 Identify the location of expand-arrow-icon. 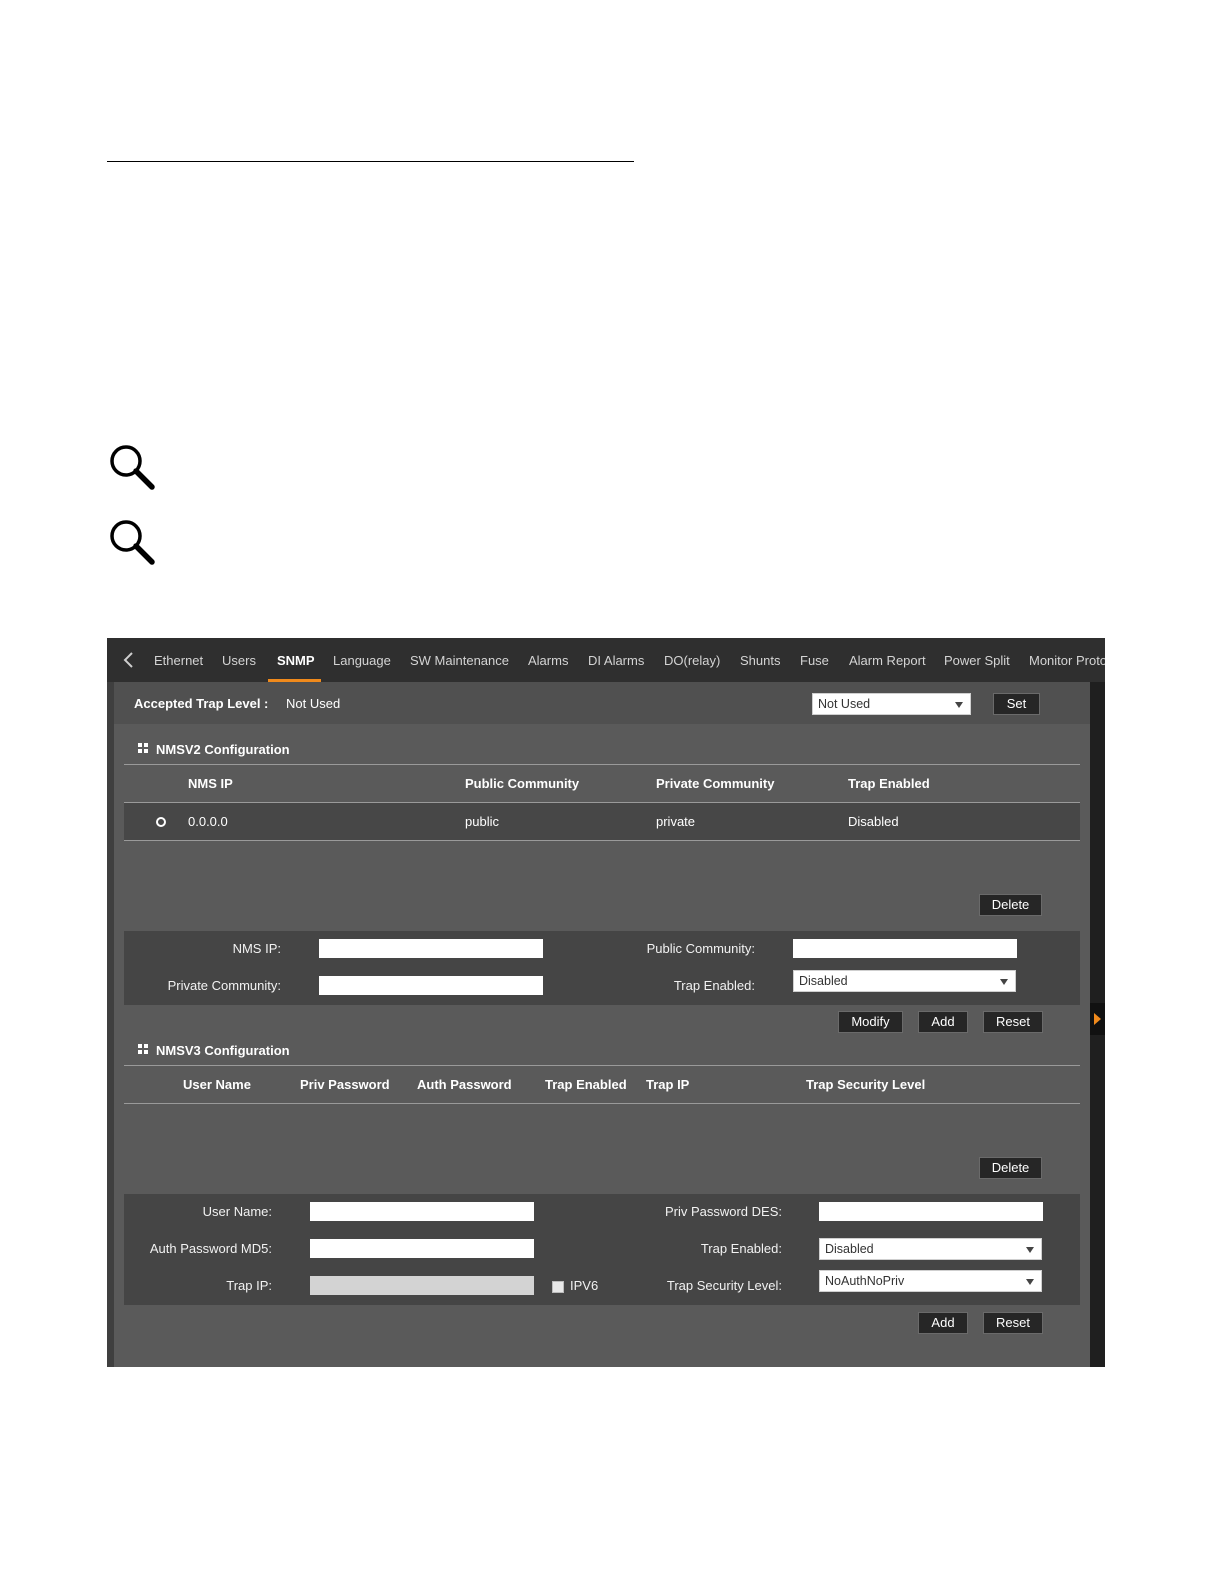
(1097, 1019).